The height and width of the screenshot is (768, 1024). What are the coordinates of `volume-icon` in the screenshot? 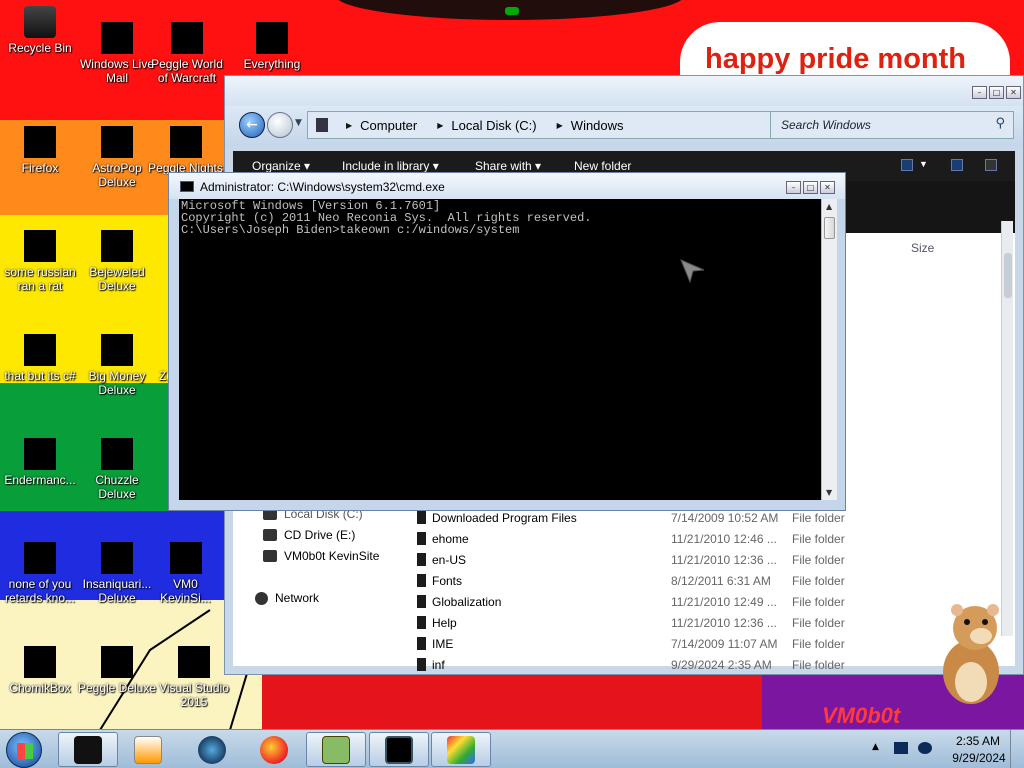 It's located at (925, 748).